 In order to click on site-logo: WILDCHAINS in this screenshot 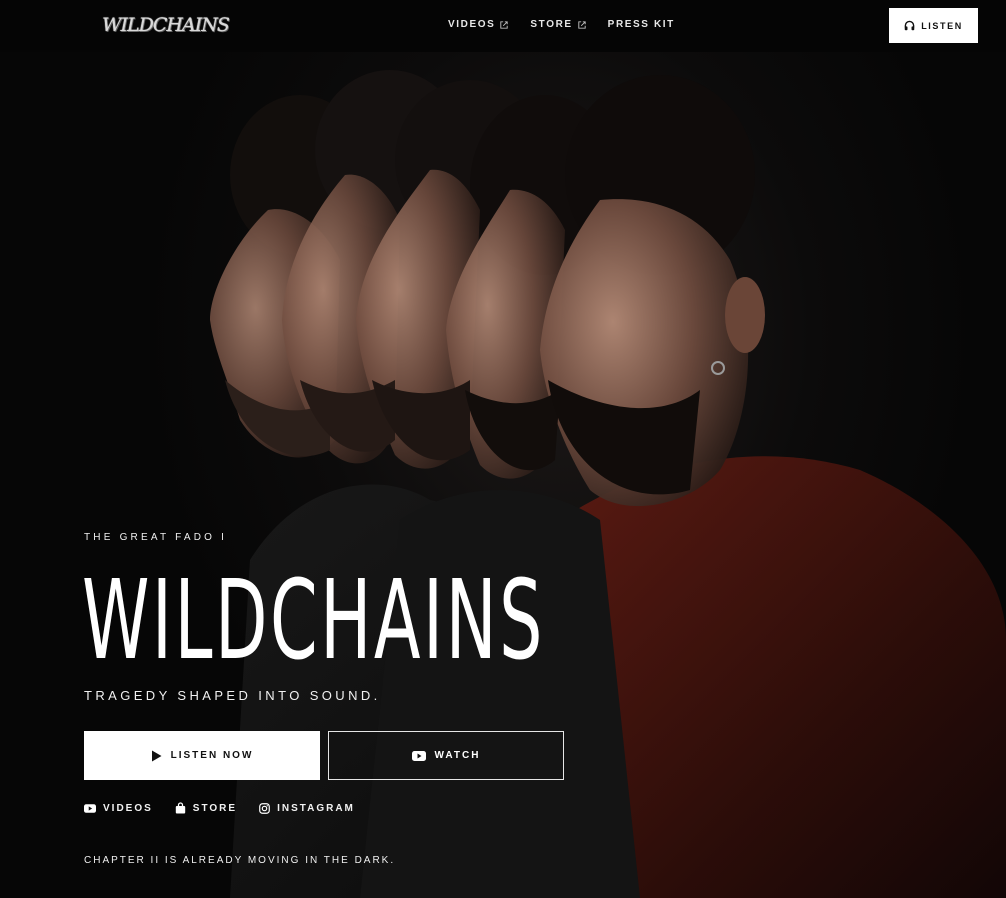, I will do `click(166, 25)`.